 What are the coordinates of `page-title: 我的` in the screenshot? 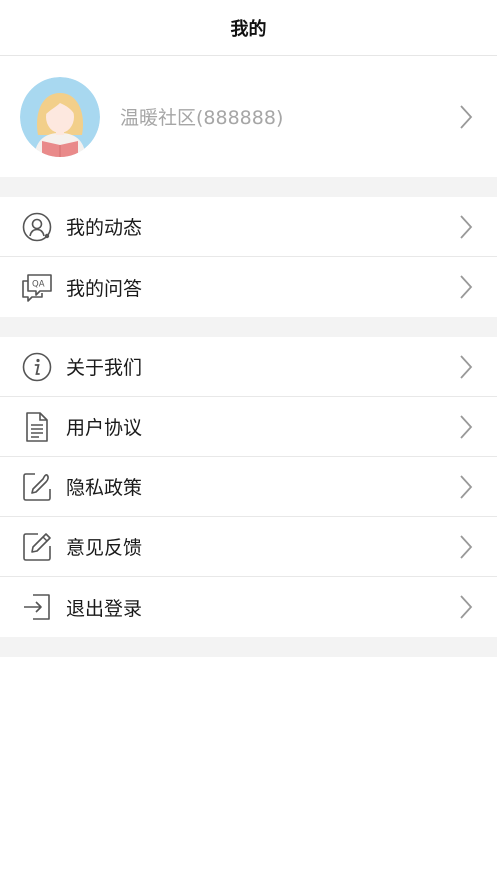 It's located at (248, 29).